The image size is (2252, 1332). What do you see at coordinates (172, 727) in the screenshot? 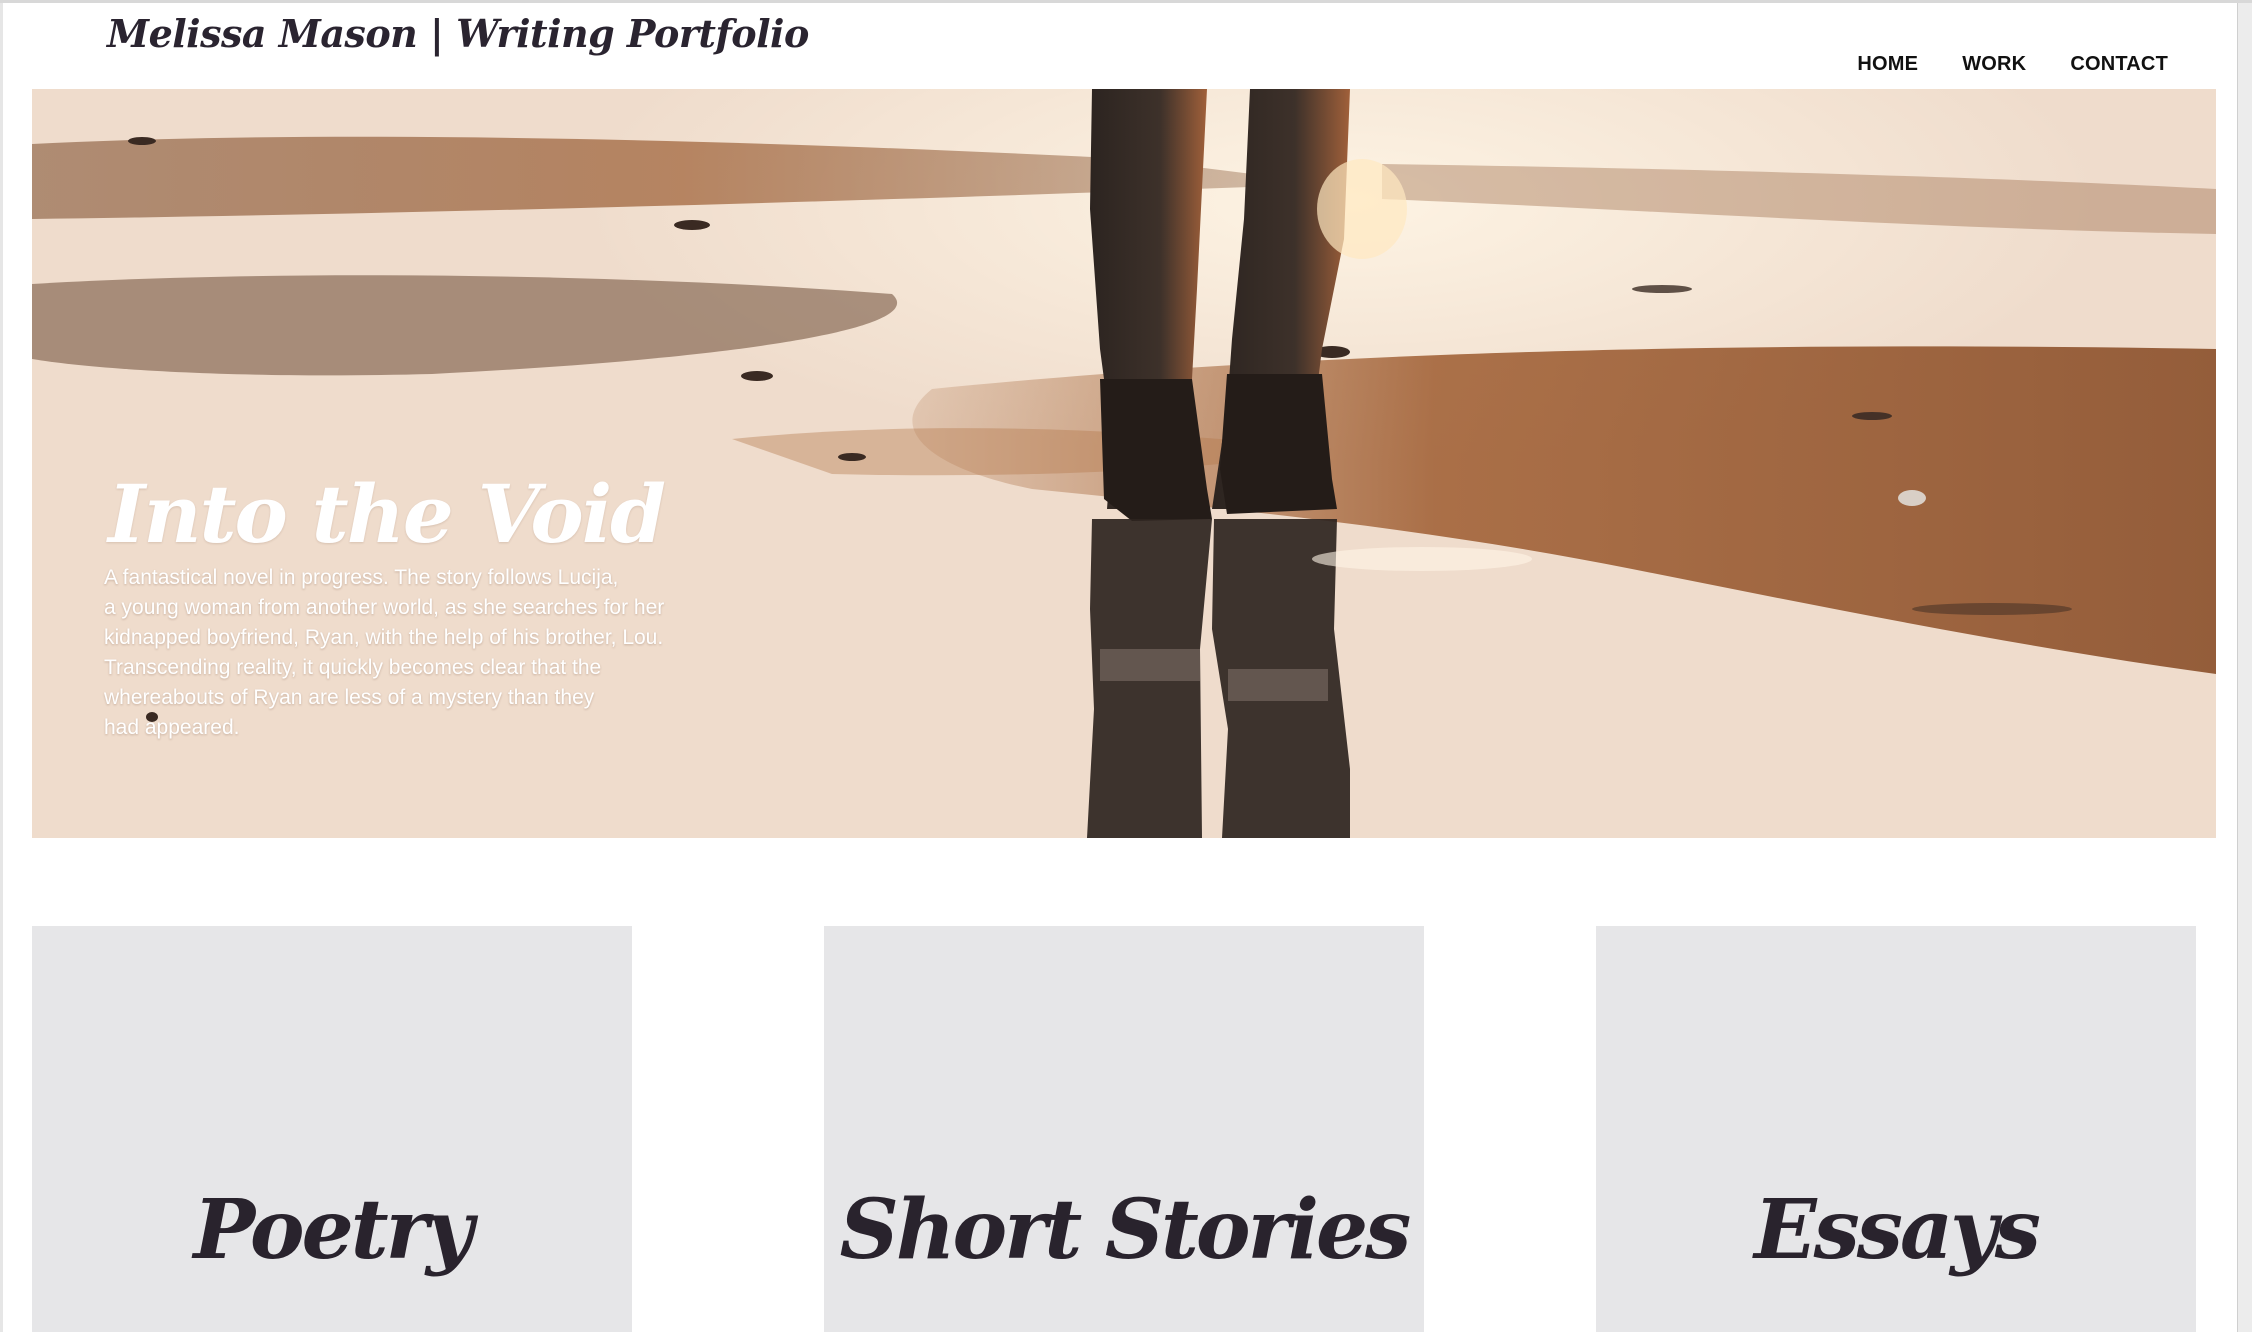
I see `hero-description-line: had appeared.` at bounding box center [172, 727].